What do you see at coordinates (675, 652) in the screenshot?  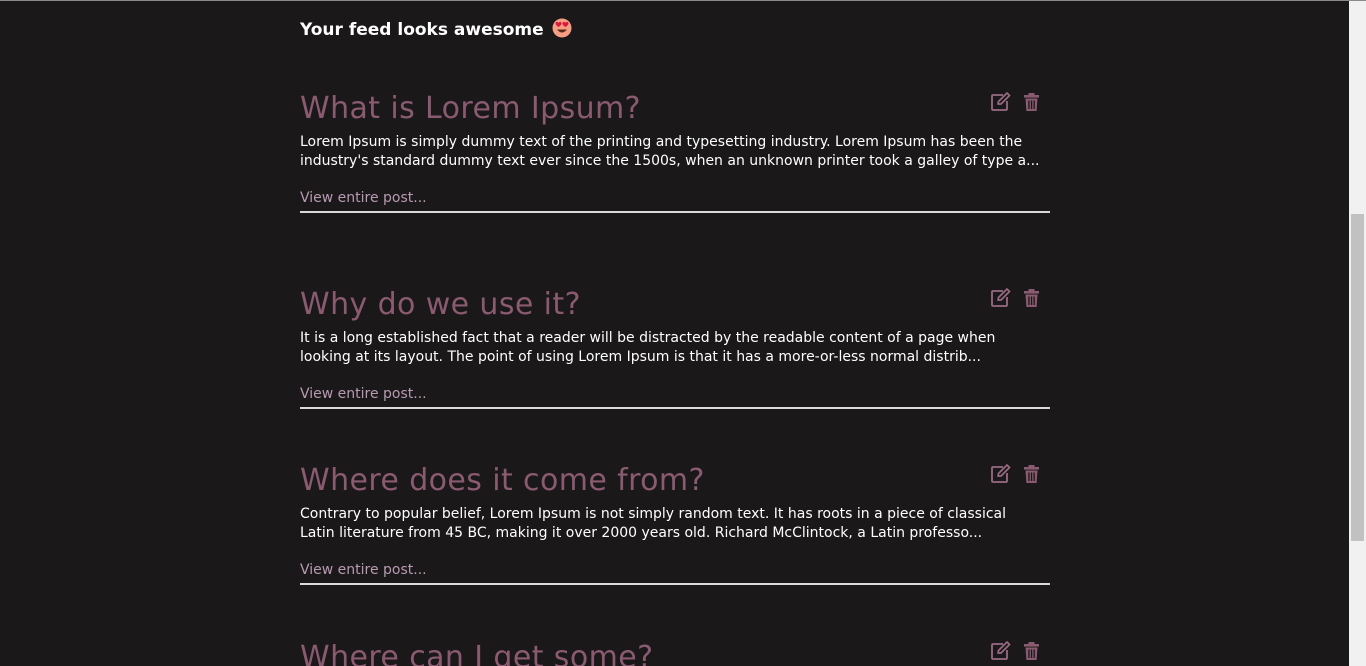 I see `post-card: Where can I get some?` at bounding box center [675, 652].